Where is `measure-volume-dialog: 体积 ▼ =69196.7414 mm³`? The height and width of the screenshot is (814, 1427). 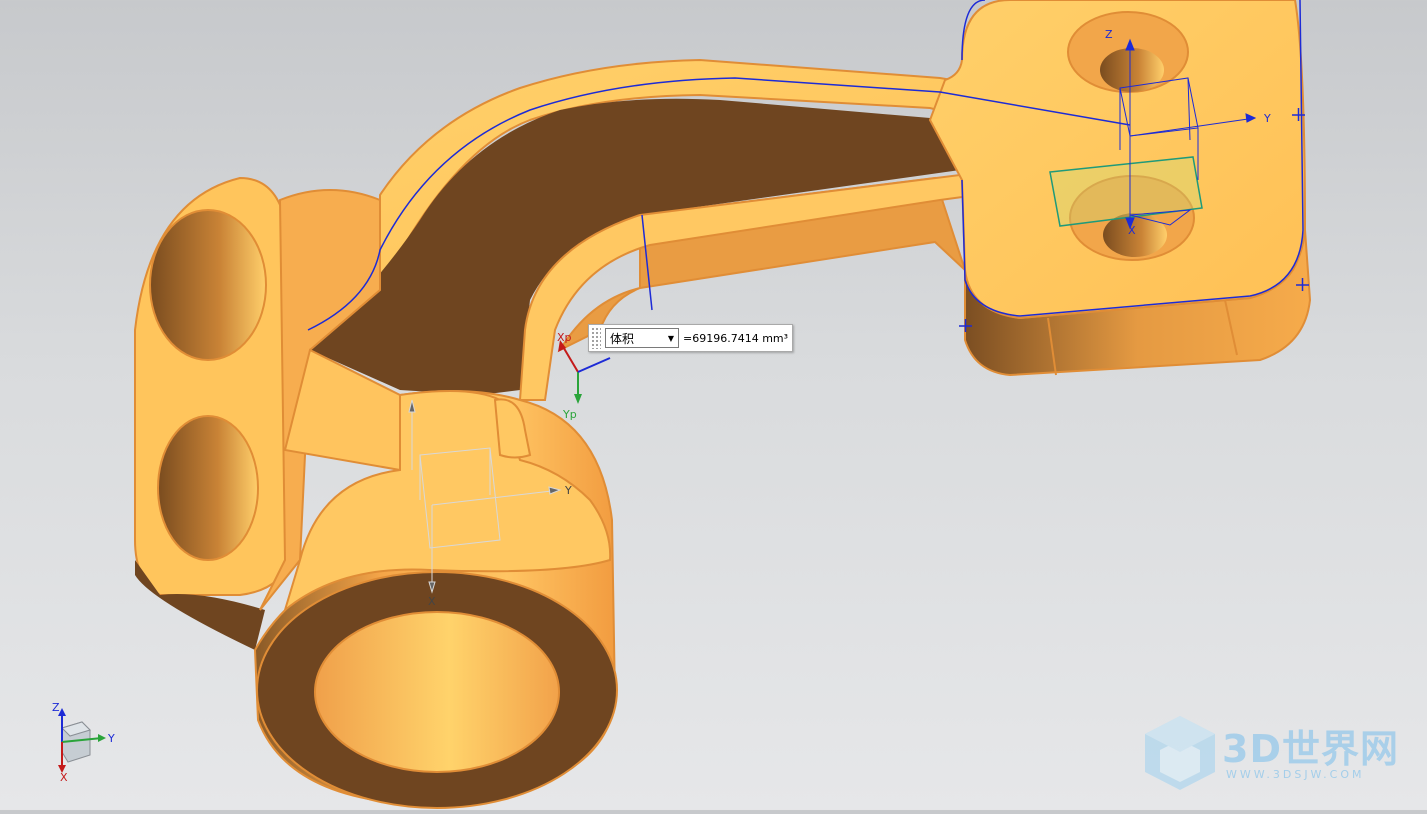 measure-volume-dialog: 体积 ▼ =69196.7414 mm³ is located at coordinates (690, 338).